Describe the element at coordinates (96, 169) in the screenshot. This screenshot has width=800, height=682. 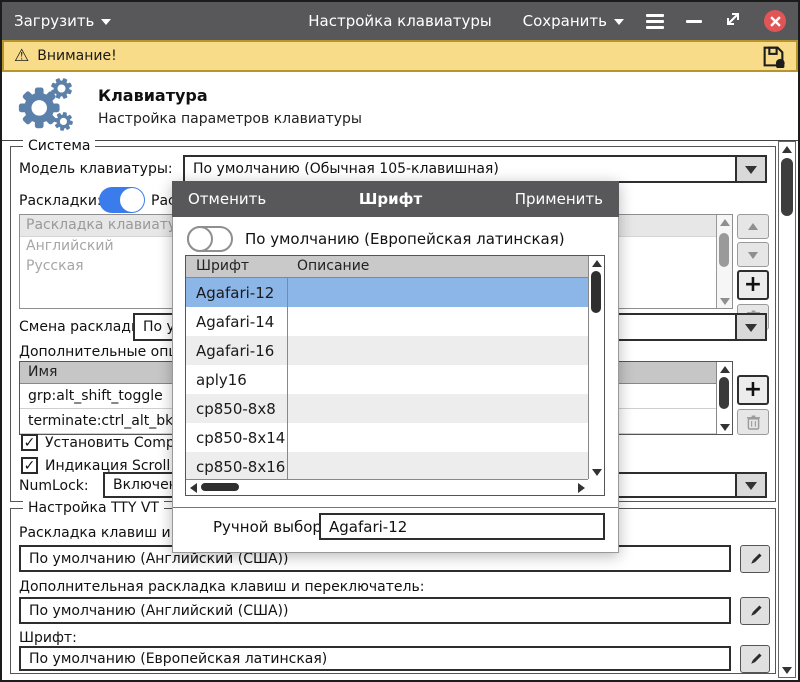
I see `keyboard-model-label: Модель клавиатуры:` at that location.